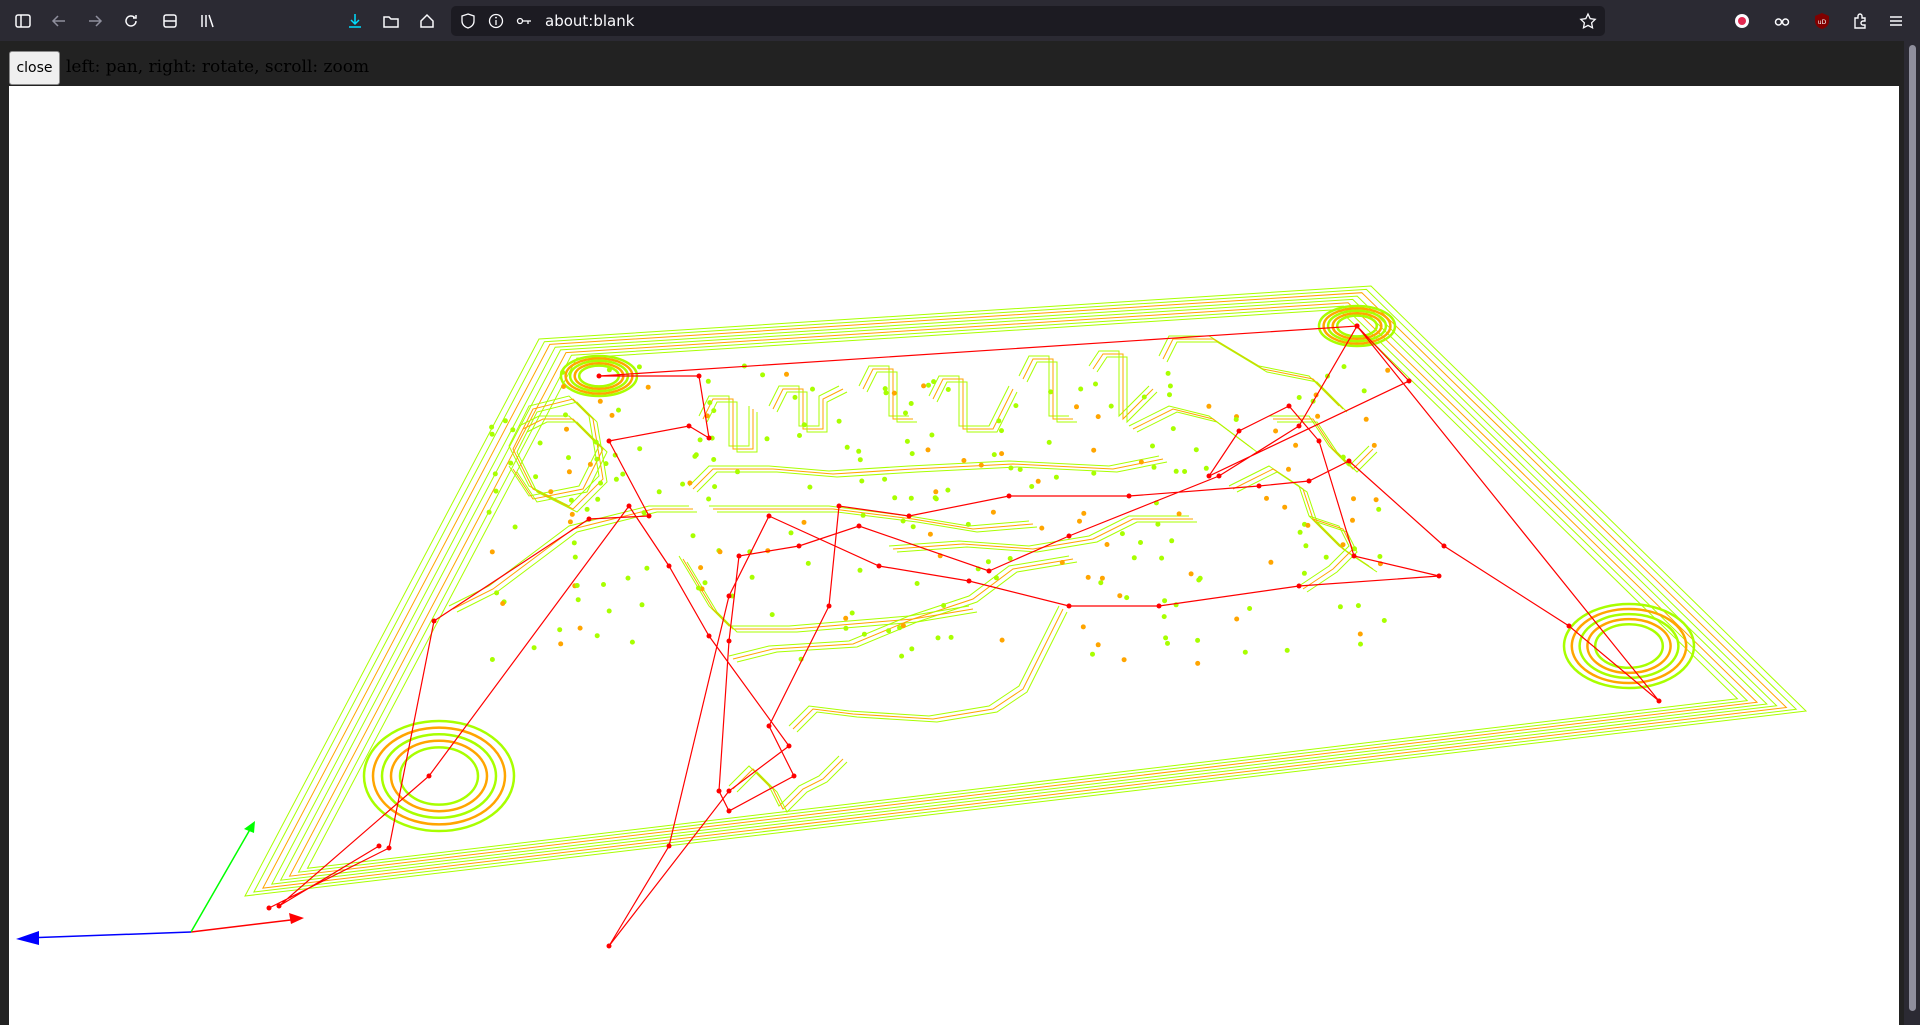 The image size is (1920, 1025). What do you see at coordinates (391, 21) in the screenshot?
I see `folder-icon` at bounding box center [391, 21].